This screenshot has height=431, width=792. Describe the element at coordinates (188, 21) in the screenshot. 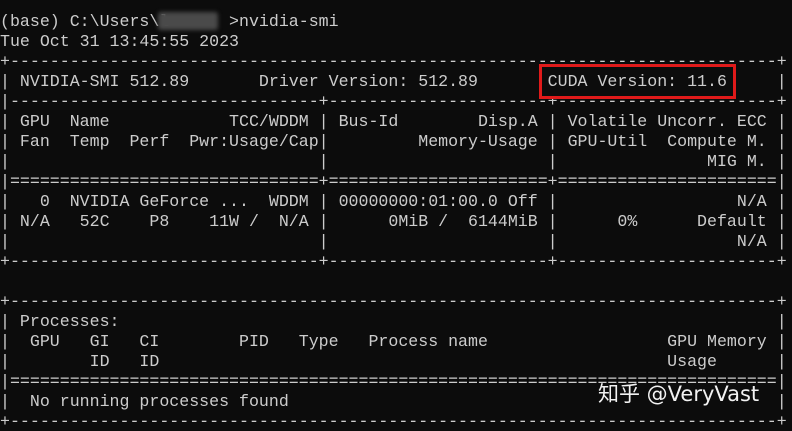

I see `redacted-username` at that location.